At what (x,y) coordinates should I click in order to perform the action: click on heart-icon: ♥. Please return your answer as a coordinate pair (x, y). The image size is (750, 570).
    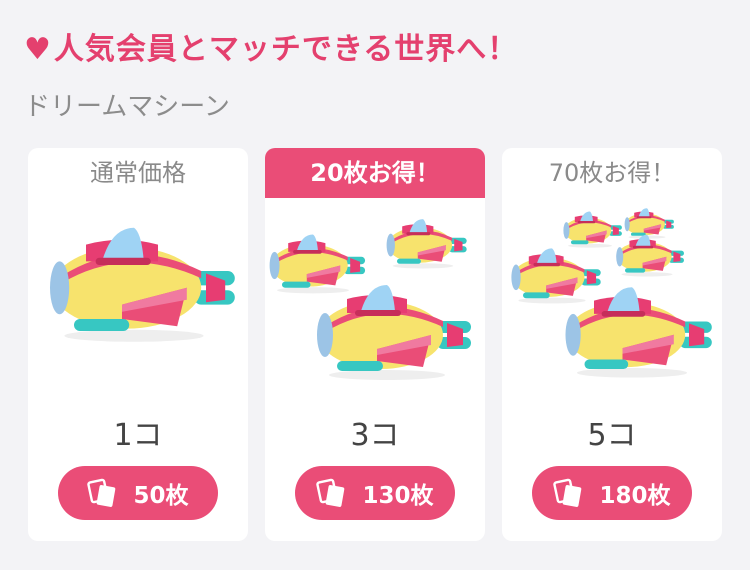
    Looking at the image, I should click on (38, 49).